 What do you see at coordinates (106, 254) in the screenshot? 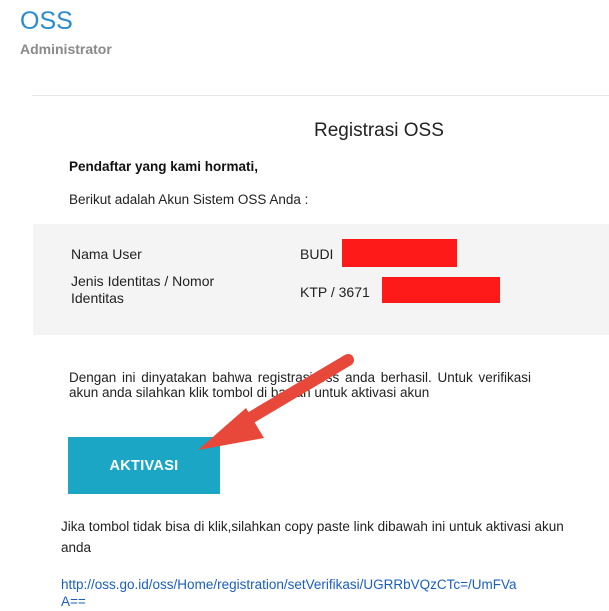
I see `user-name-label: Nama User` at bounding box center [106, 254].